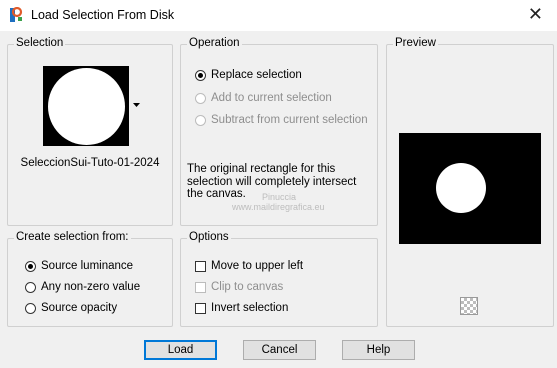  I want to click on add-selection-label: Add to current selection, so click(271, 98).